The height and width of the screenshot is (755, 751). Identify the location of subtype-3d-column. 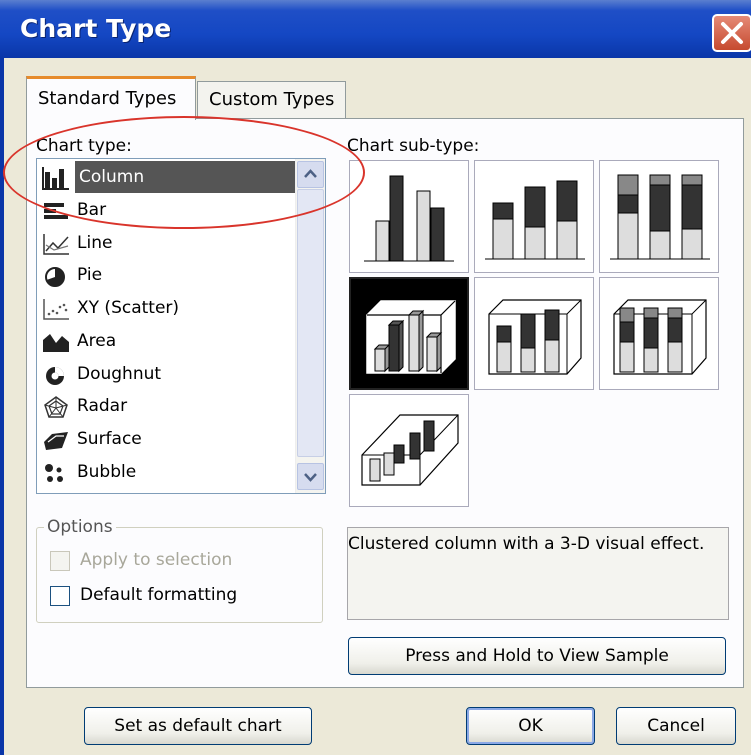
(409, 450).